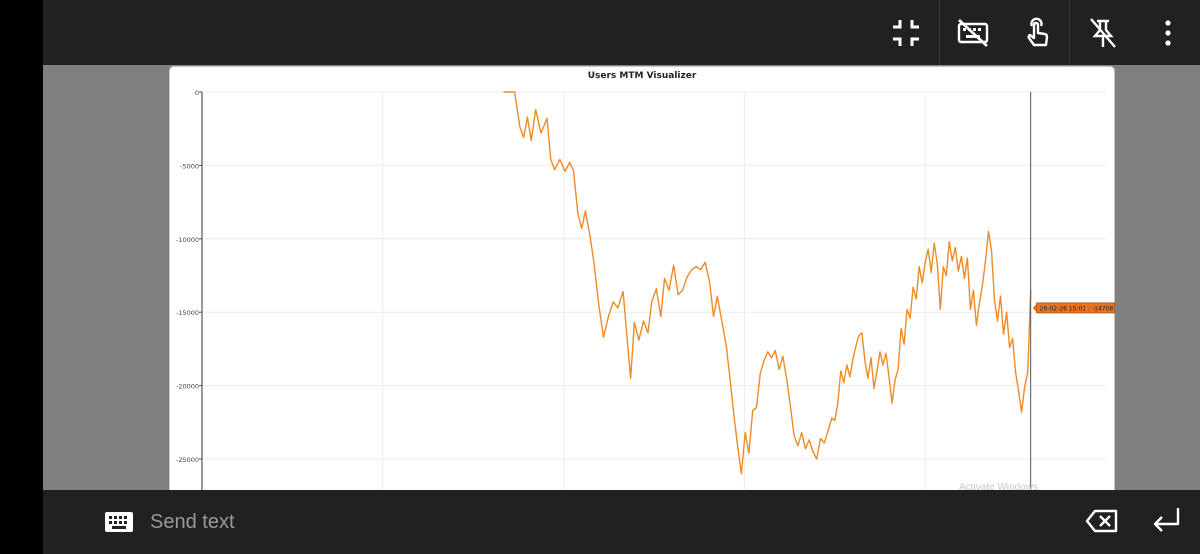 The image size is (1200, 554). Describe the element at coordinates (187, 387) in the screenshot. I see `y-tick-label: -20000` at that location.